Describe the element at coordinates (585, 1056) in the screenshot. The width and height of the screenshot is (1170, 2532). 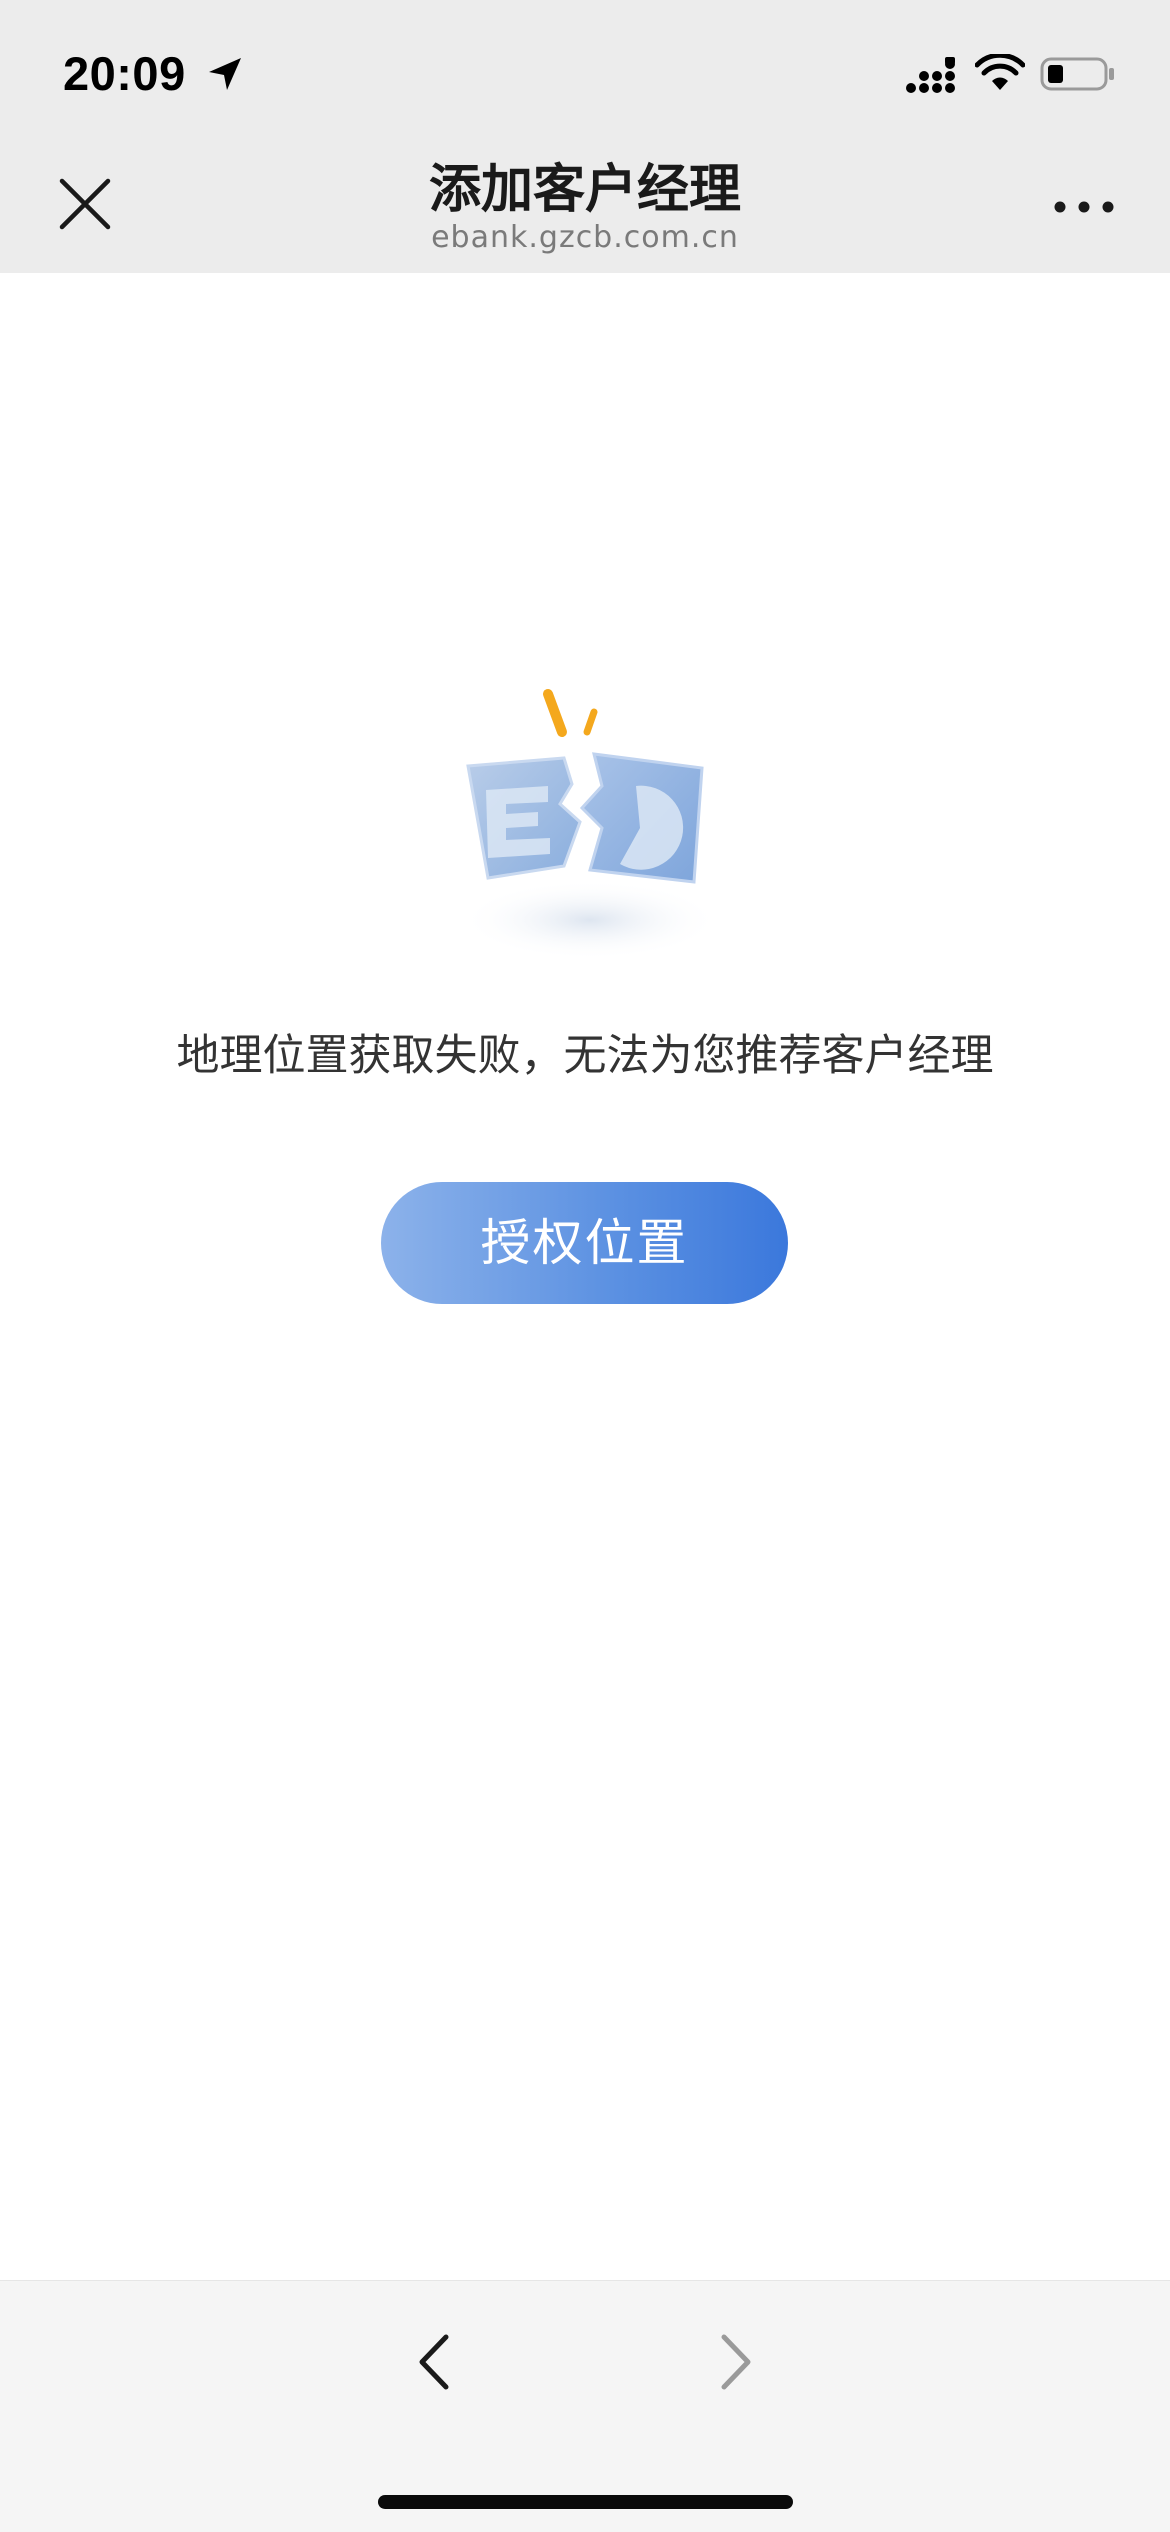
I see `location-error-message: 地理位置获取失败，无法为您推荐客户经理` at that location.